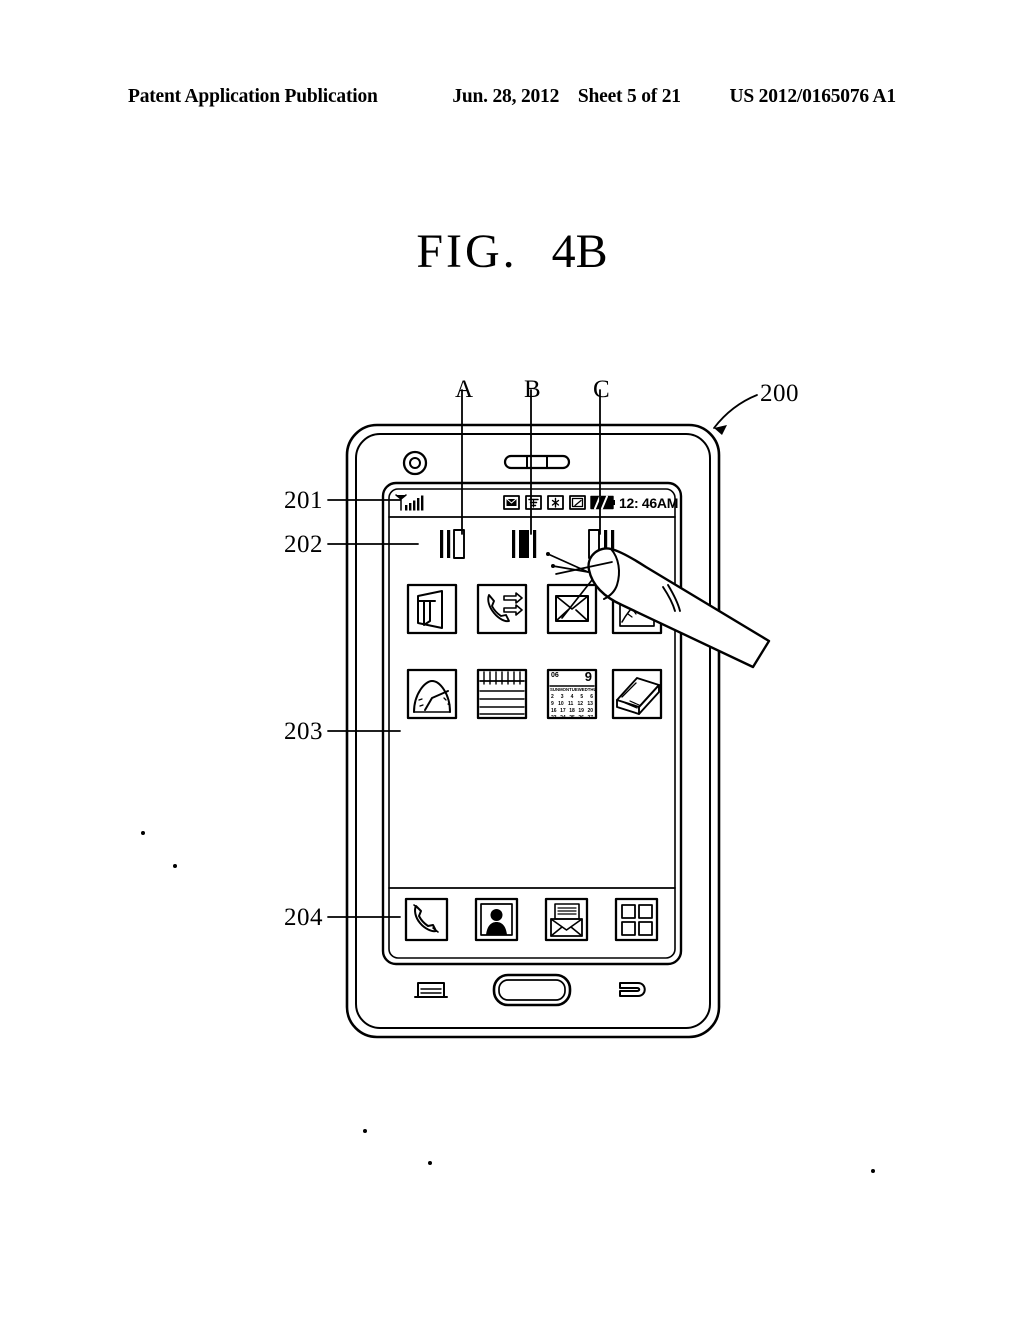  What do you see at coordinates (592, 689) in the screenshot?
I see `calendar-weekday: THU` at bounding box center [592, 689].